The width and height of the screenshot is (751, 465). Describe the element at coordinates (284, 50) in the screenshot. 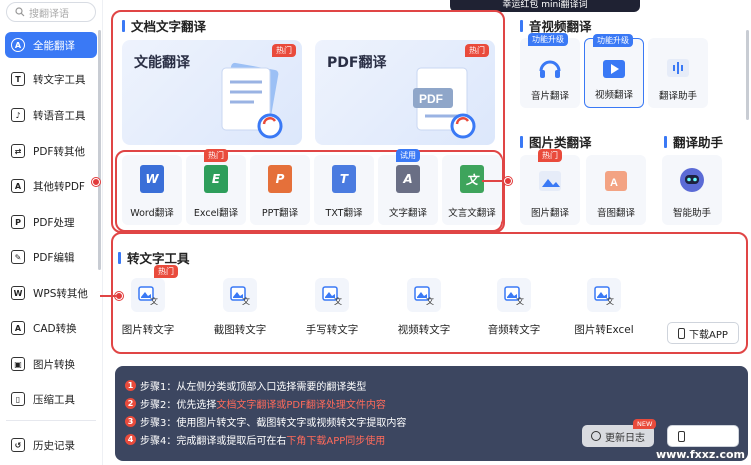

I see `smart-translate-badge: 热门` at that location.